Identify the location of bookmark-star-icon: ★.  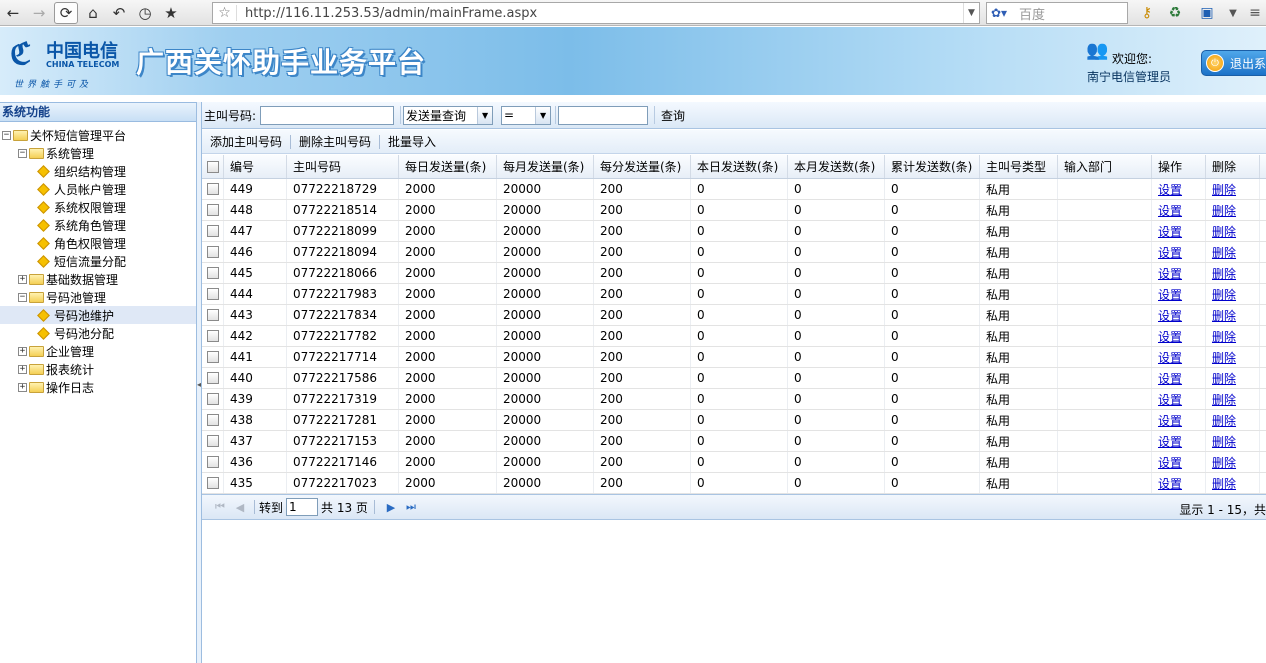
(171, 13).